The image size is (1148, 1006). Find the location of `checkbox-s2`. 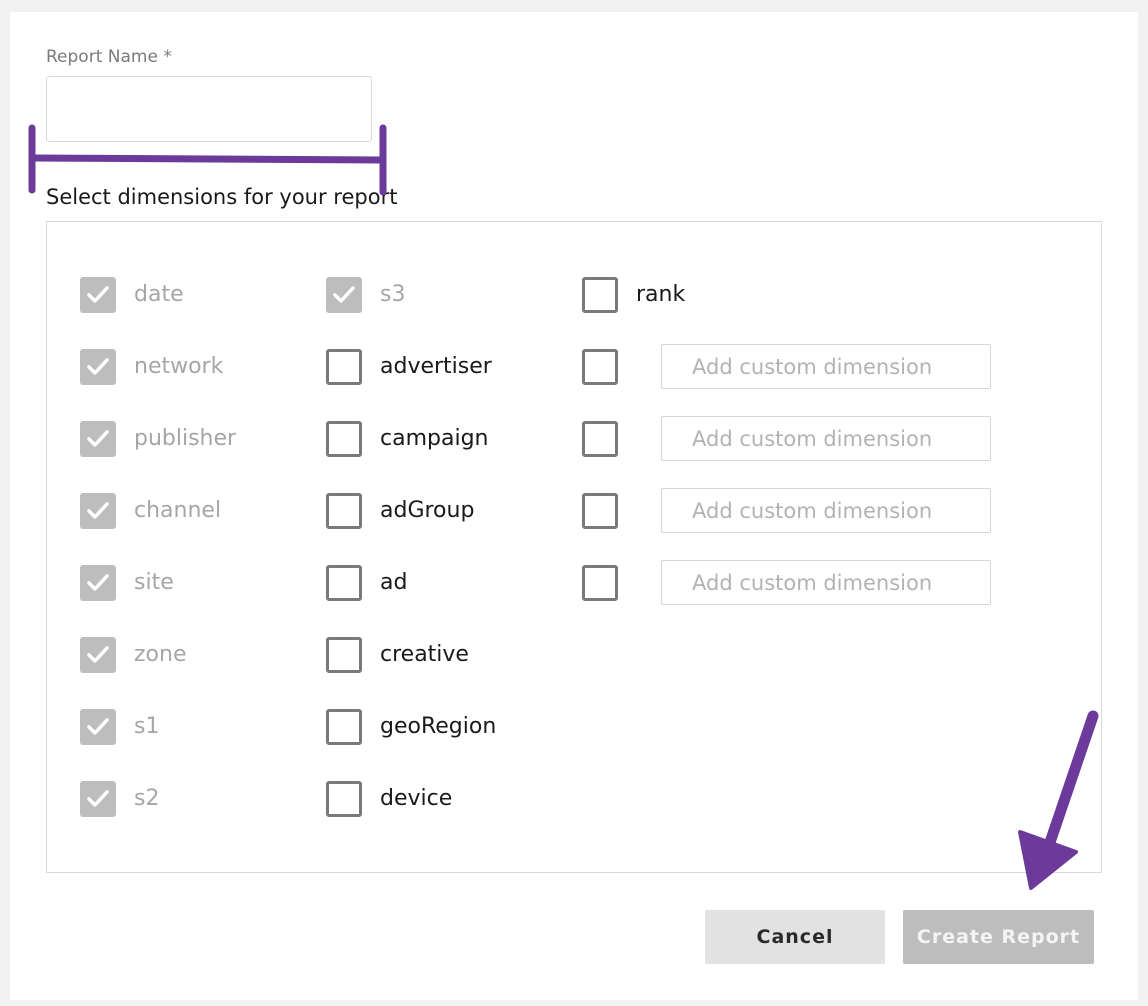

checkbox-s2 is located at coordinates (98, 799).